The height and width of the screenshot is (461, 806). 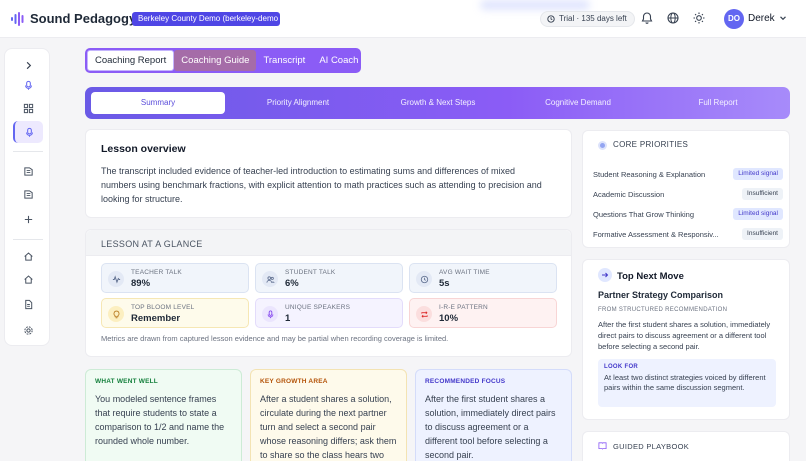 I want to click on target-icon, so click(x=602, y=145).